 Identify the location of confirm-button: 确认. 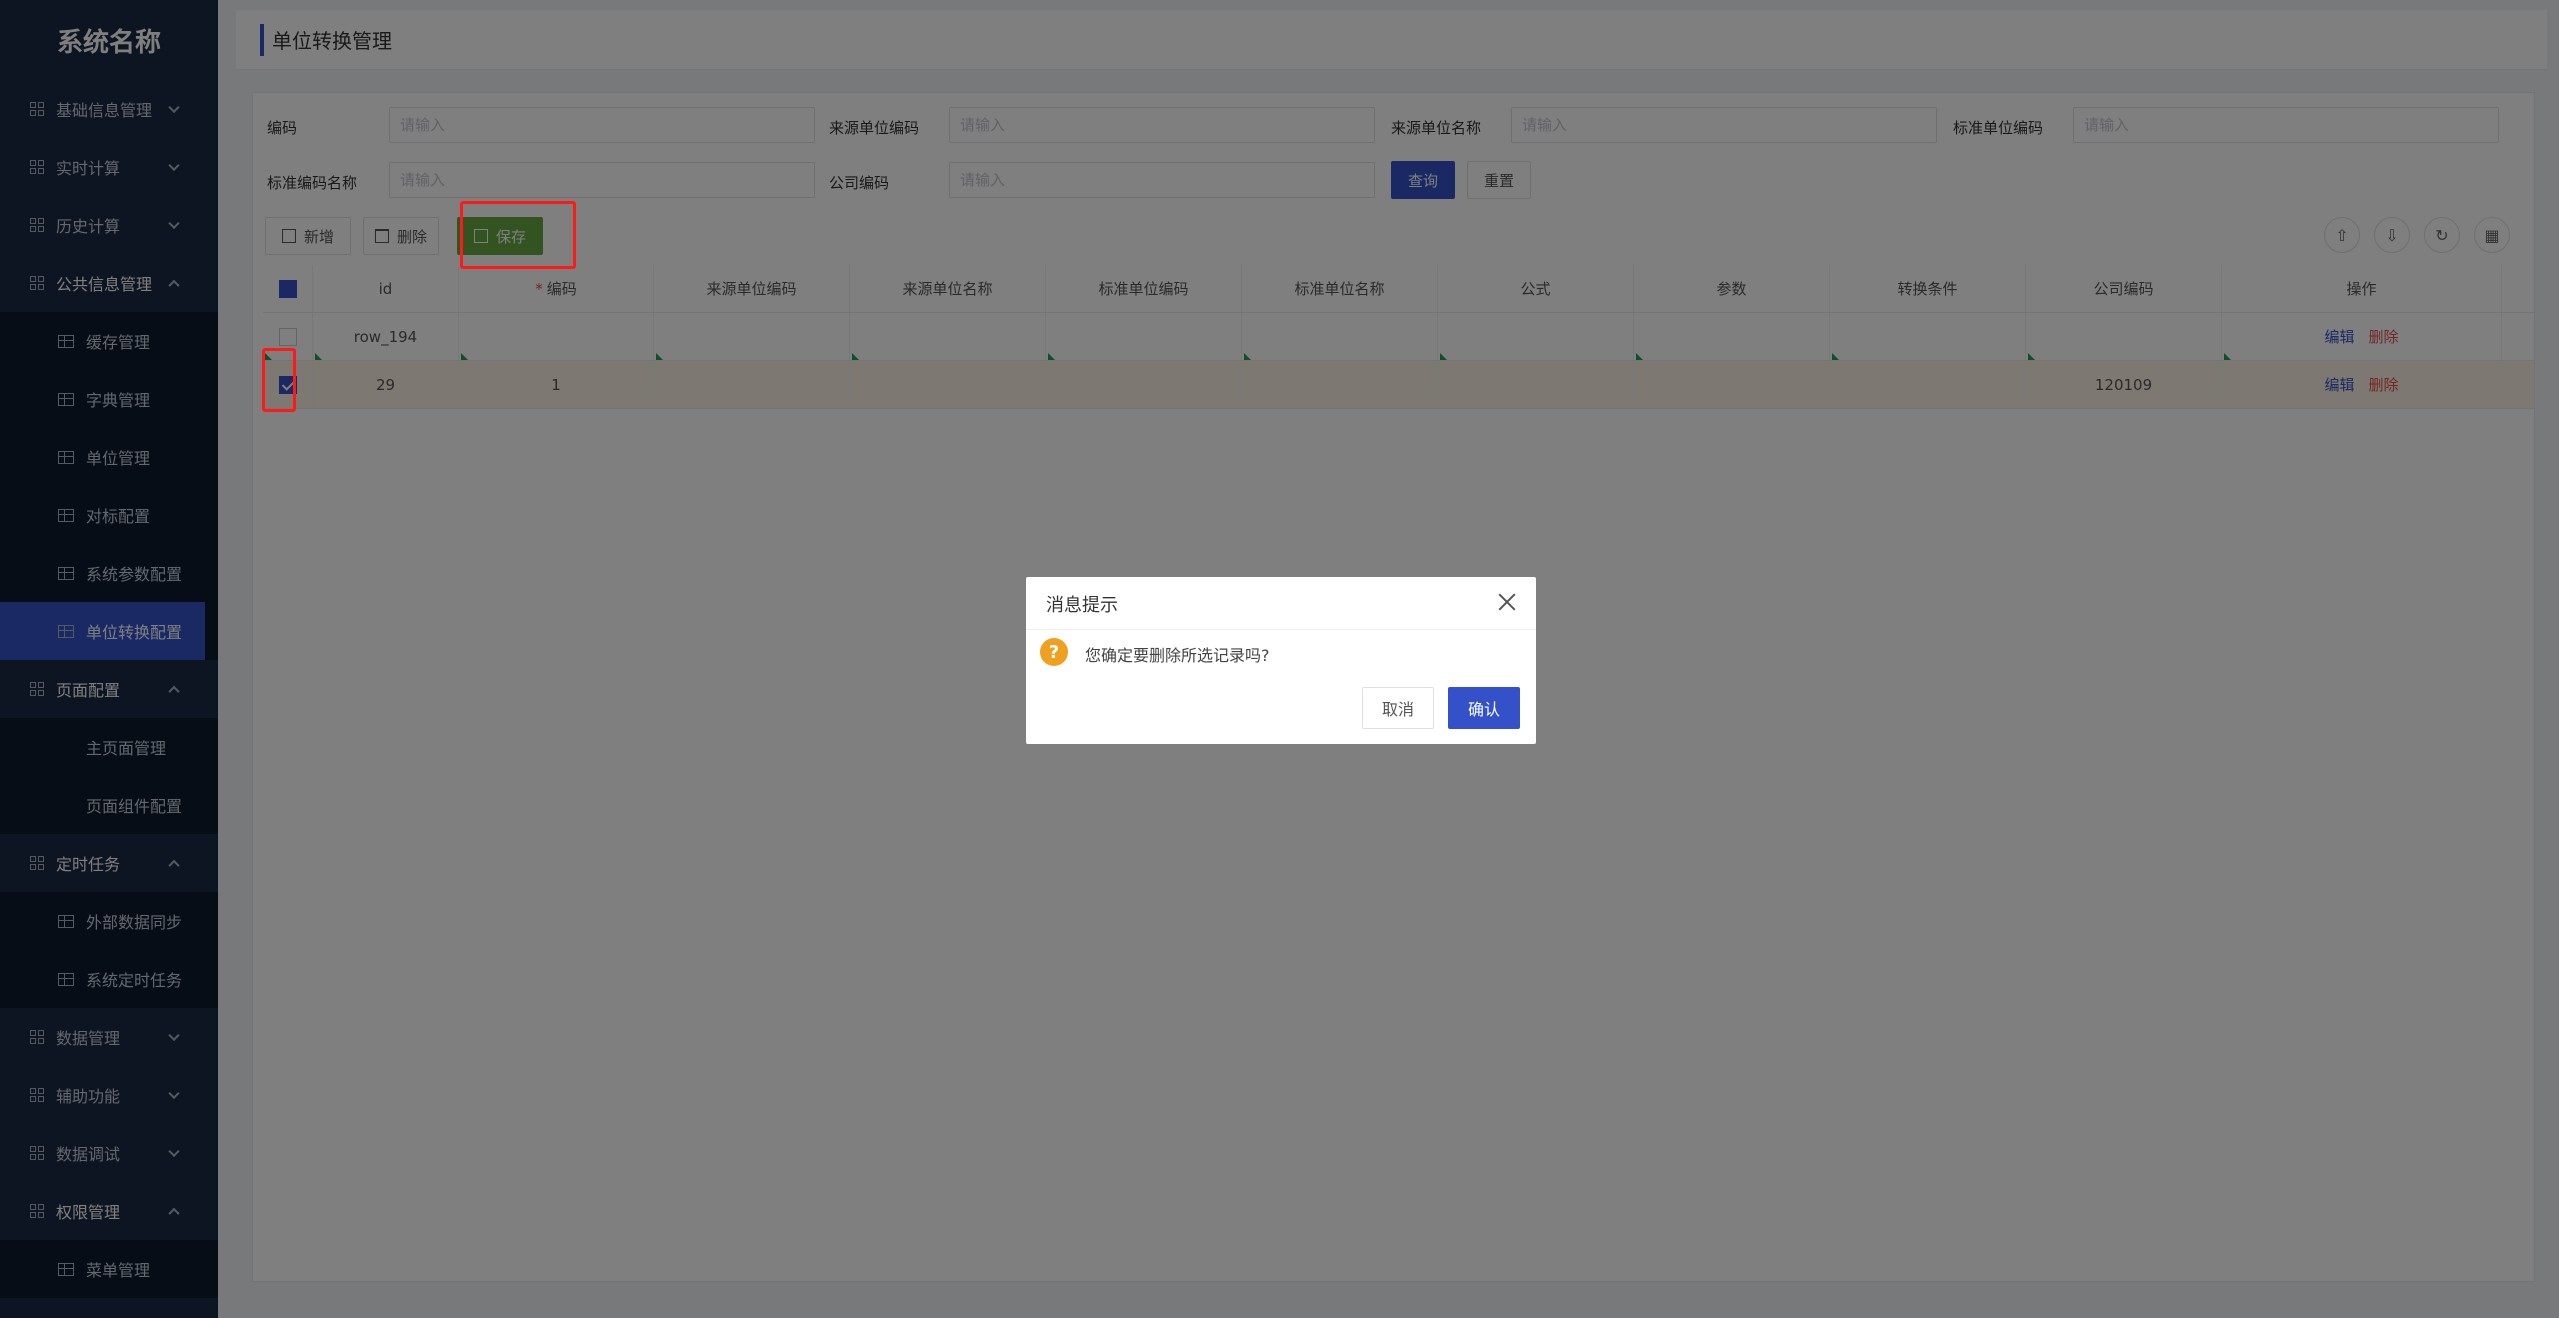
(1484, 708).